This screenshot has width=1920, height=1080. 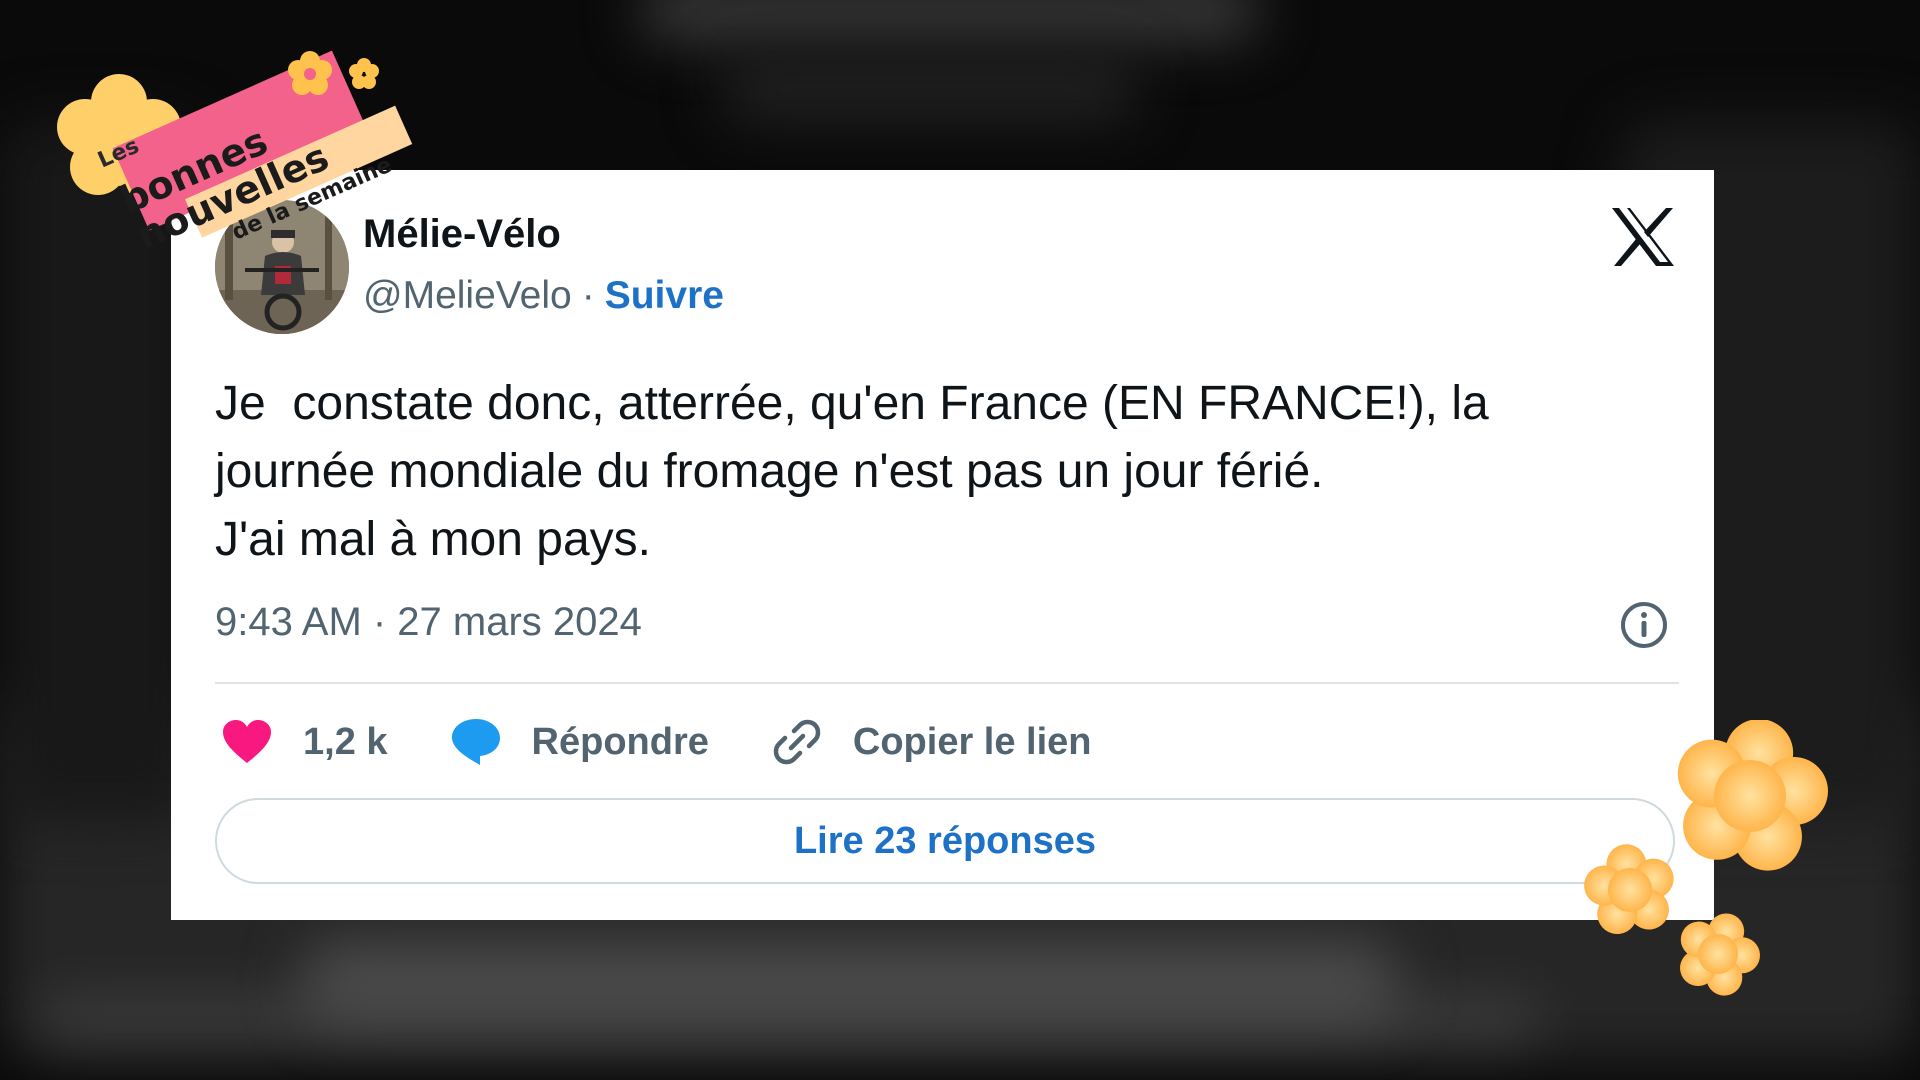 I want to click on divider, so click(x=947, y=683).